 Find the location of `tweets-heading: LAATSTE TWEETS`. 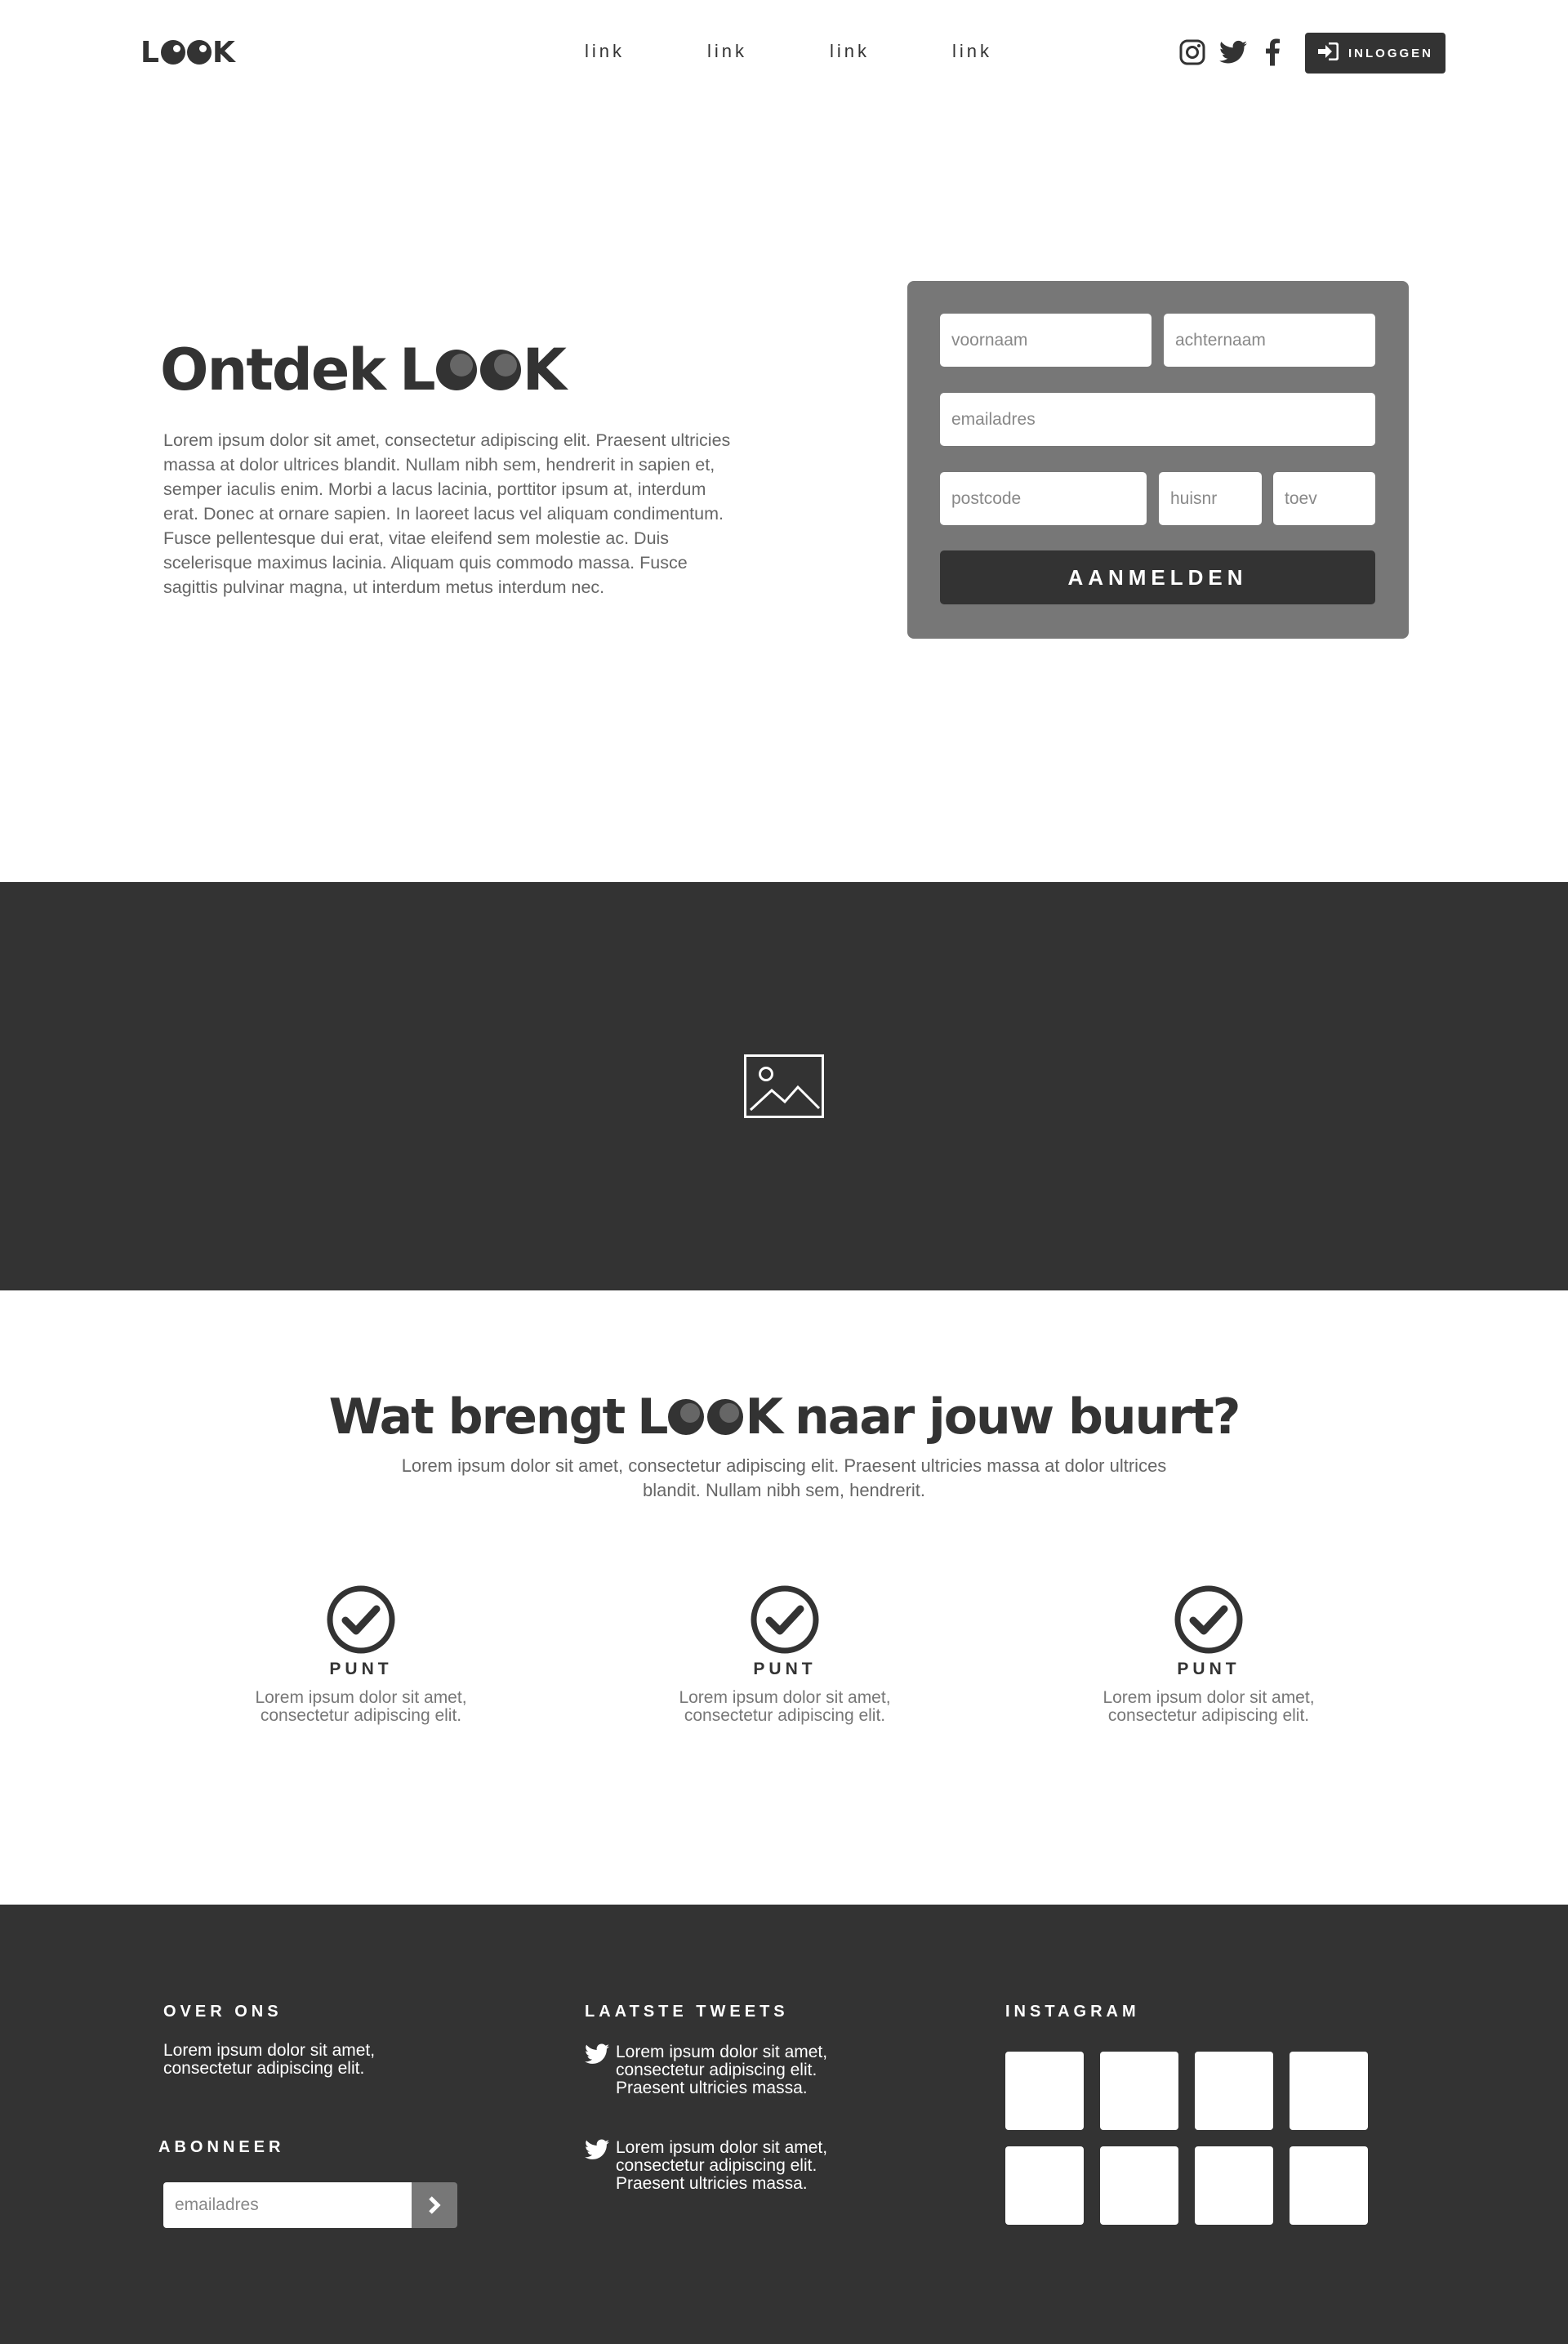

tweets-heading: LAATSTE TWEETS is located at coordinates (687, 2012).